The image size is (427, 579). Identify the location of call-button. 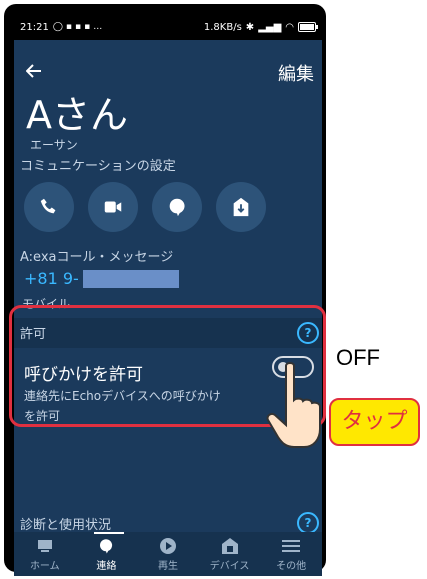
(49, 207).